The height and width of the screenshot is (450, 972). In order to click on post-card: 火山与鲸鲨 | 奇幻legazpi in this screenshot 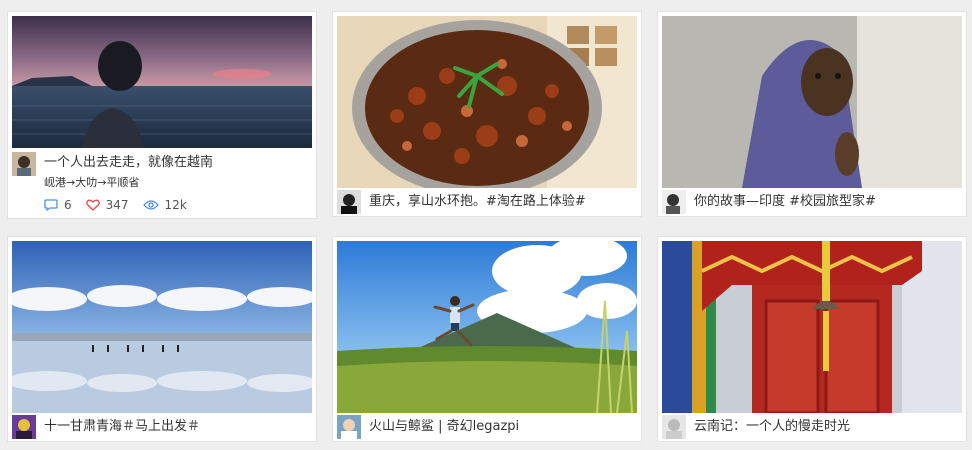, I will do `click(487, 339)`.